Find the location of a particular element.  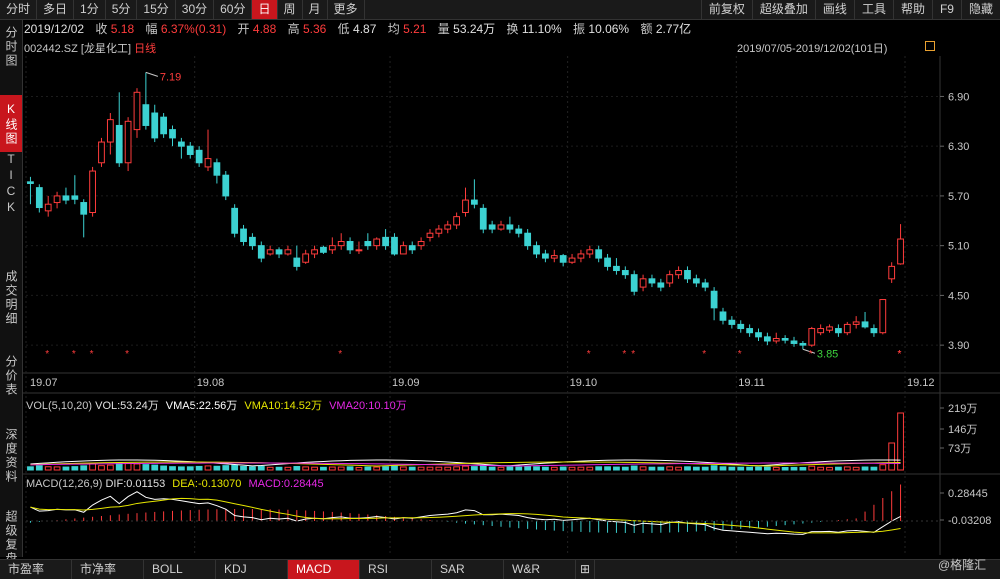

indicator-tab: 市盈率 is located at coordinates (36, 569).